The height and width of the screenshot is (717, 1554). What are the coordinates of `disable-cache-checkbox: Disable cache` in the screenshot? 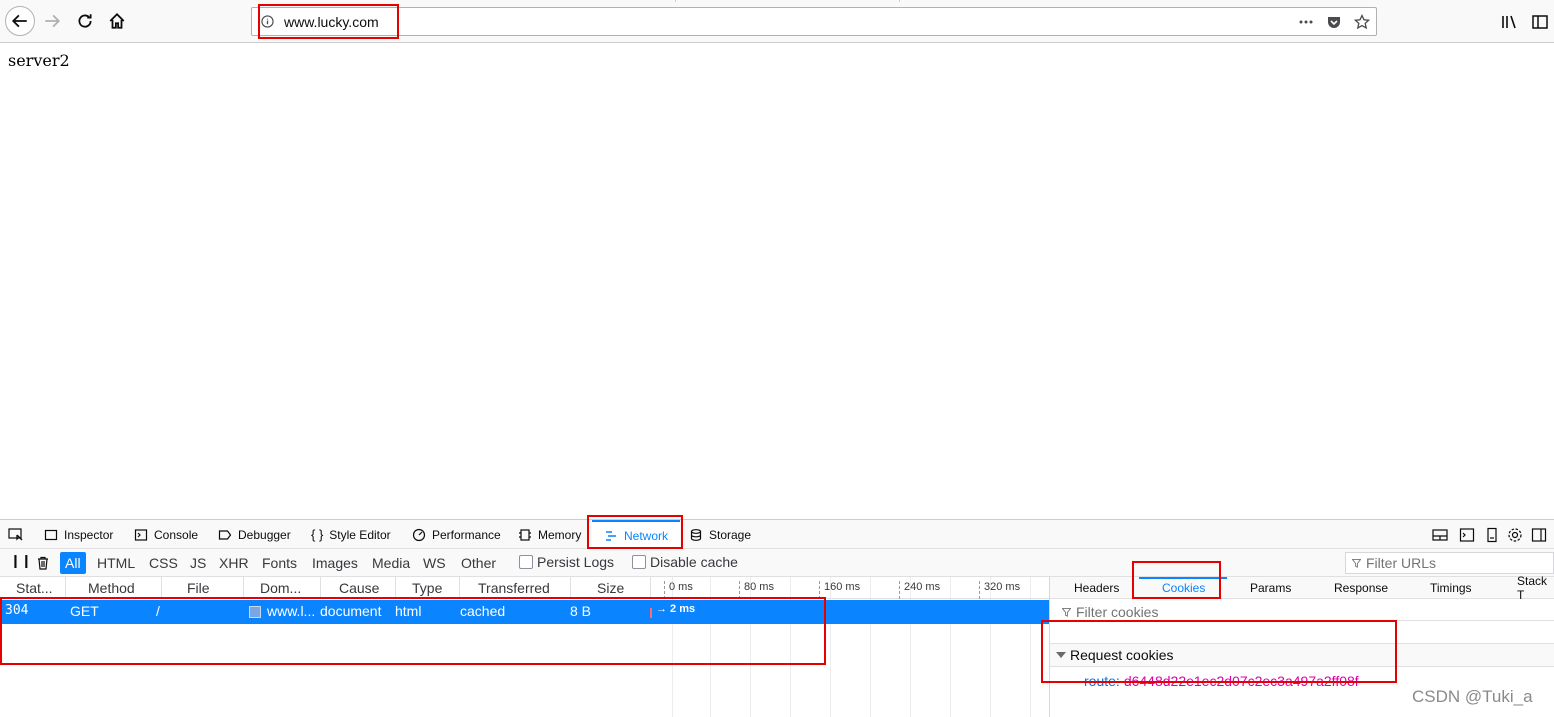 It's located at (685, 562).